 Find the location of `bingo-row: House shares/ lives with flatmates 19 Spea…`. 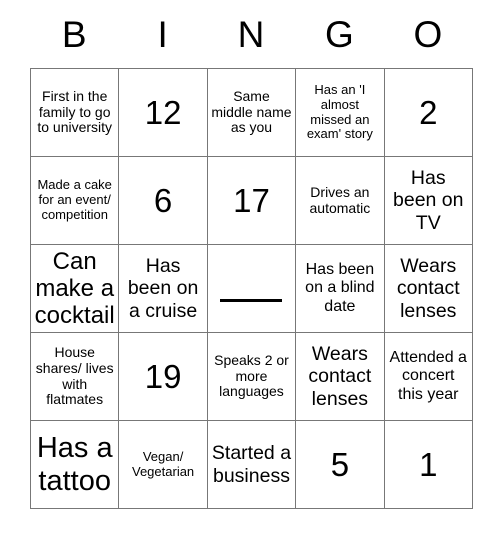

bingo-row: House shares/ lives with flatmates 19 Spea… is located at coordinates (251, 376).